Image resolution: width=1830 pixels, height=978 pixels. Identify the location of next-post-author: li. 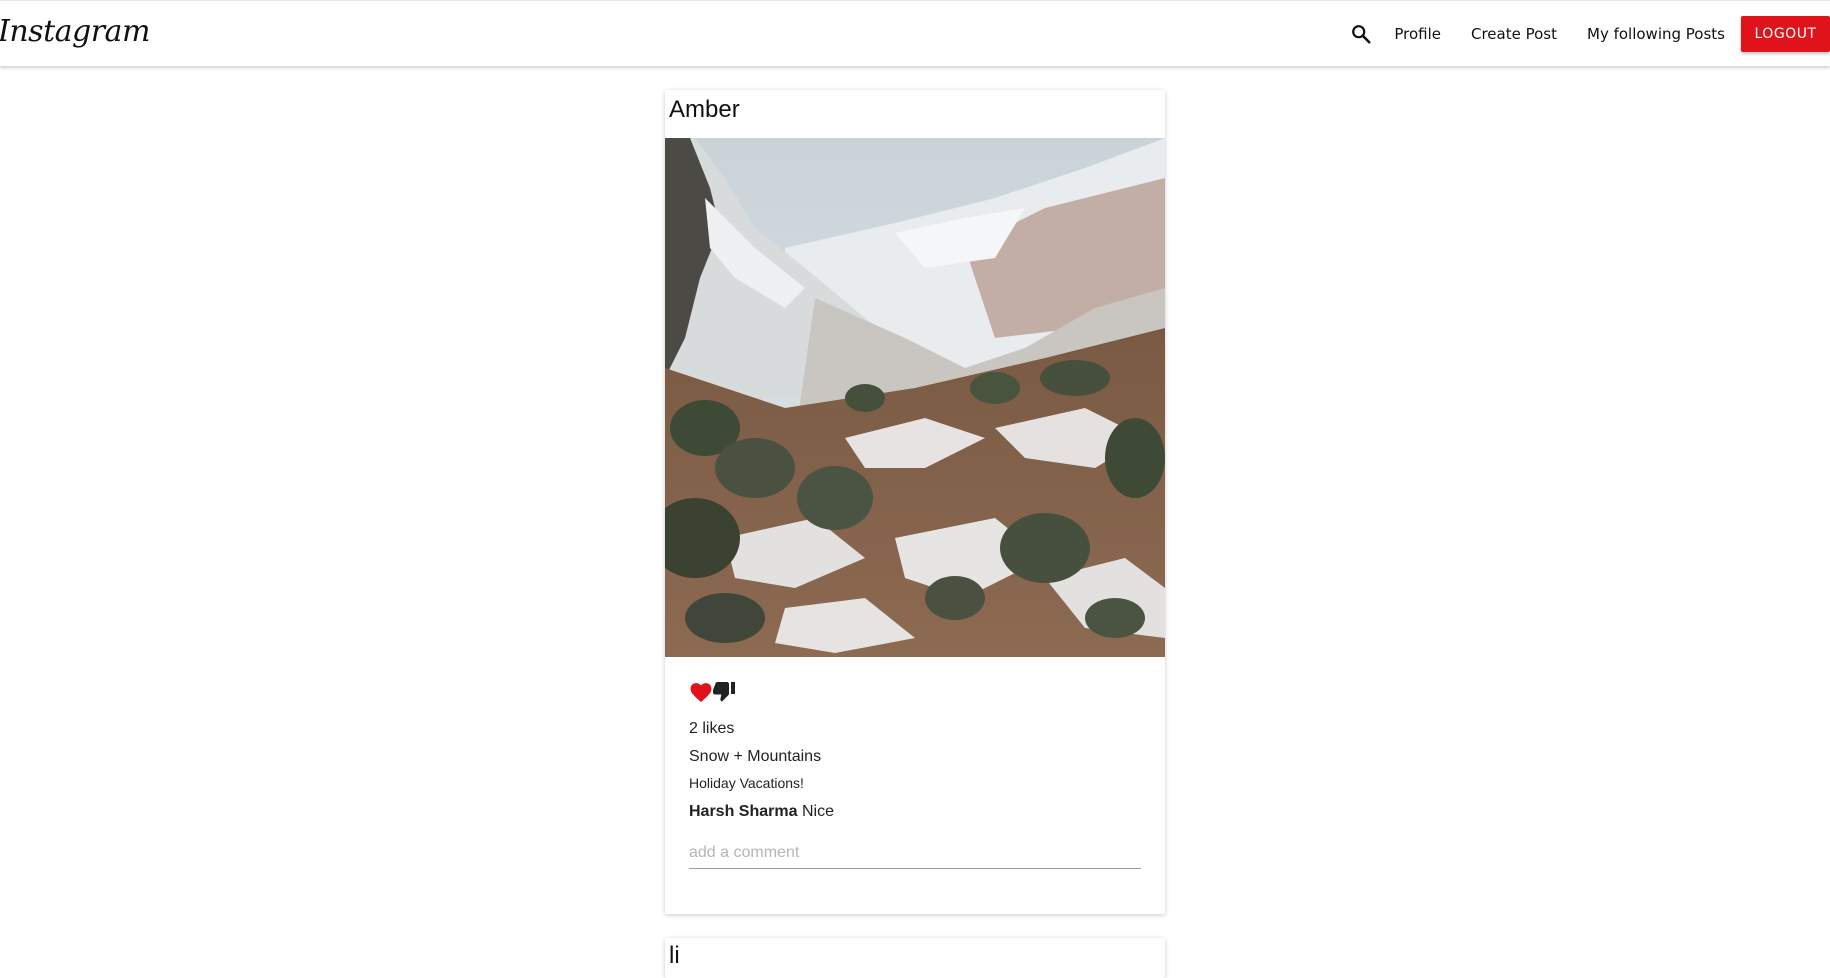
(674, 956).